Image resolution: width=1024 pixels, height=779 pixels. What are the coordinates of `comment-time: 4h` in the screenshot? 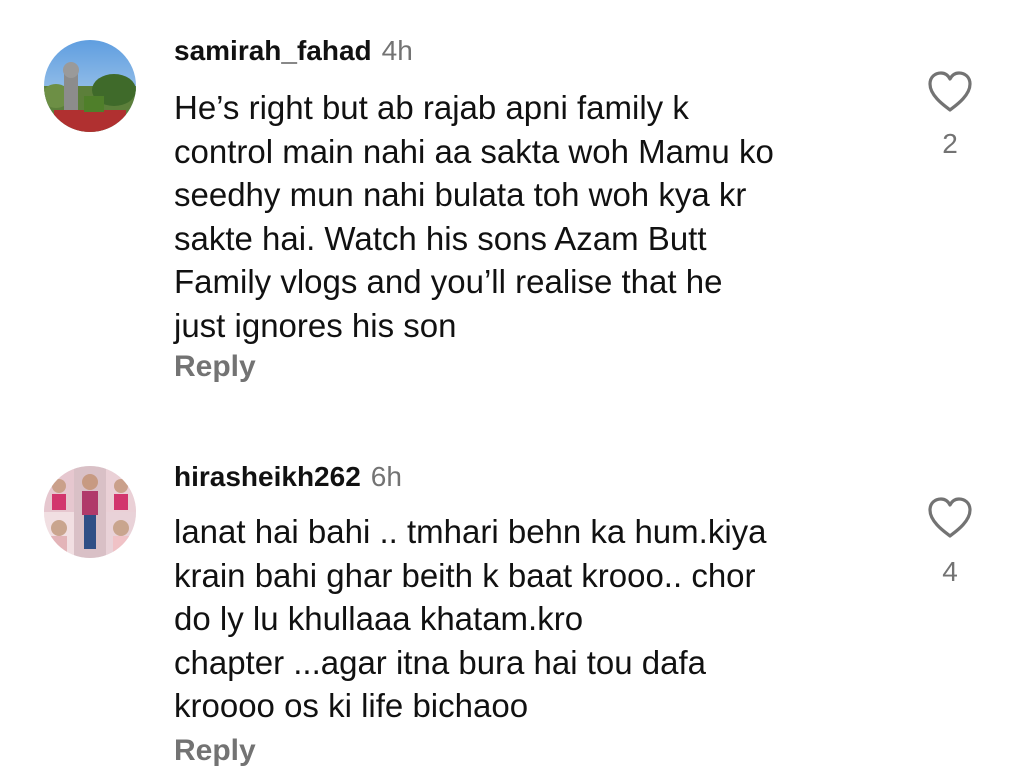 It's located at (397, 50).